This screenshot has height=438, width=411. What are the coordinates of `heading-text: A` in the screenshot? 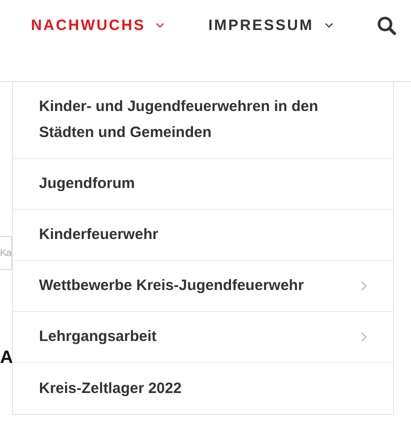 It's located at (6, 357).